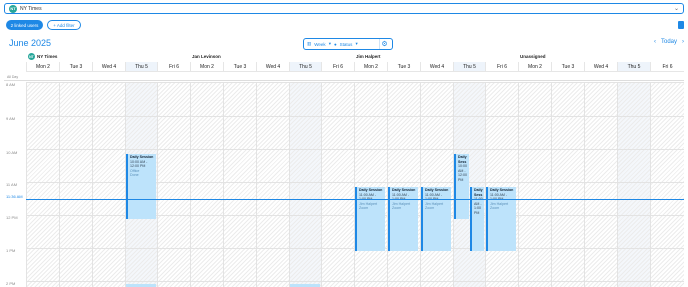 This screenshot has width=688, height=287. What do you see at coordinates (12, 217) in the screenshot?
I see `time-label: 12 PM` at bounding box center [12, 217].